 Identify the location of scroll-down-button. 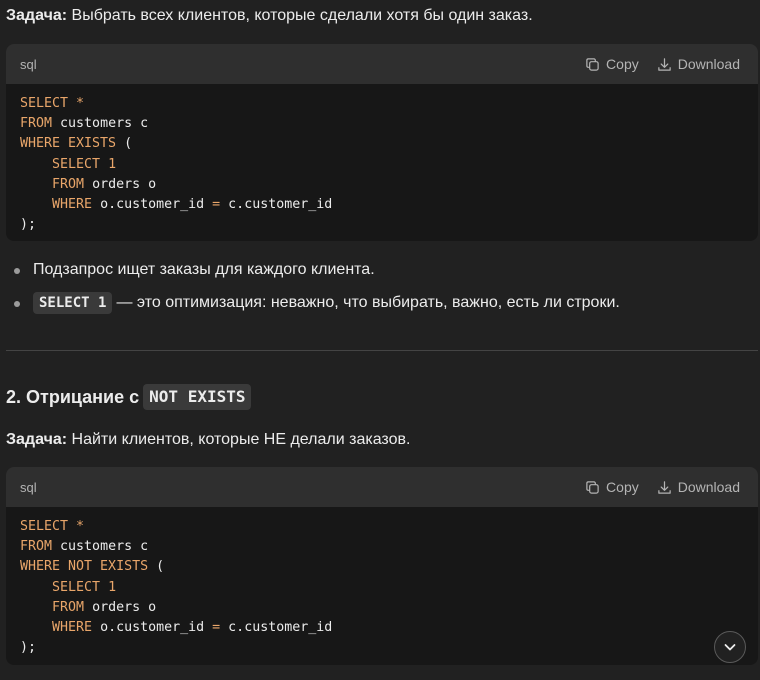
(730, 647).